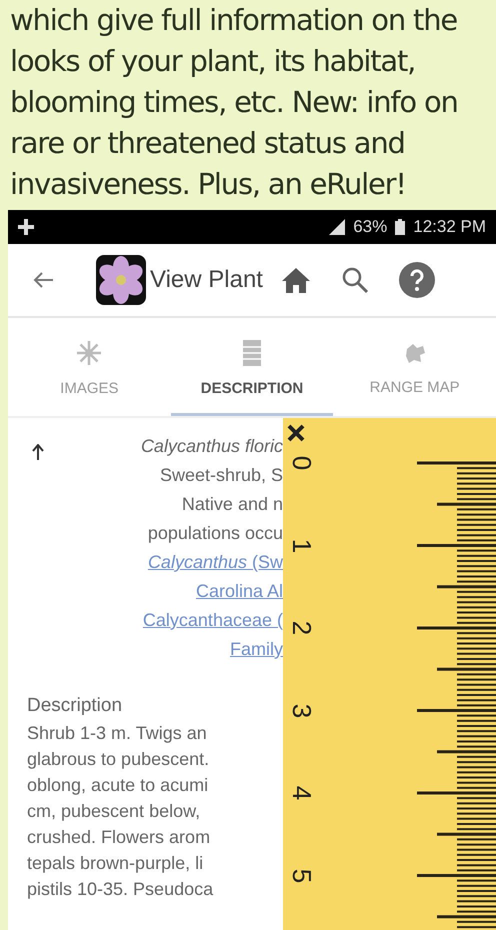 Image resolution: width=496 pixels, height=930 pixels. What do you see at coordinates (206, 280) in the screenshot?
I see `screen-title: View Plant` at bounding box center [206, 280].